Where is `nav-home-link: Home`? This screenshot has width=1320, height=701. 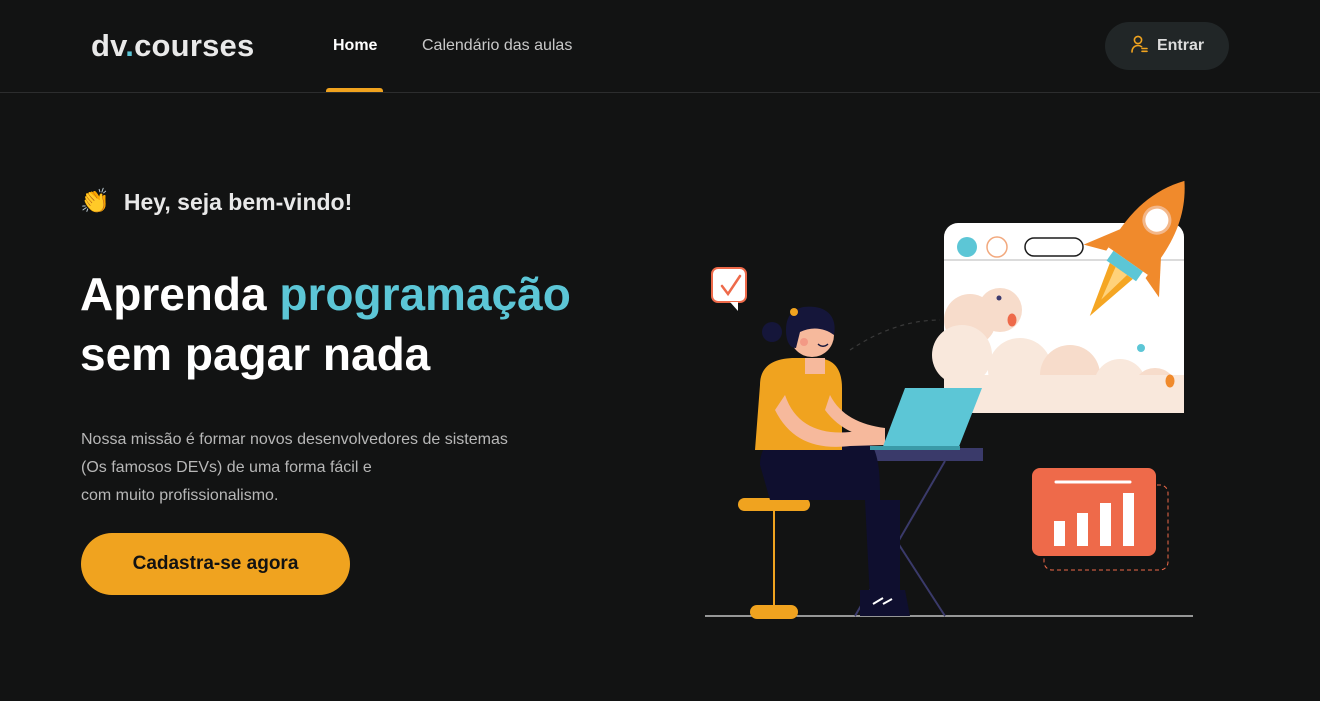 nav-home-link: Home is located at coordinates (355, 46).